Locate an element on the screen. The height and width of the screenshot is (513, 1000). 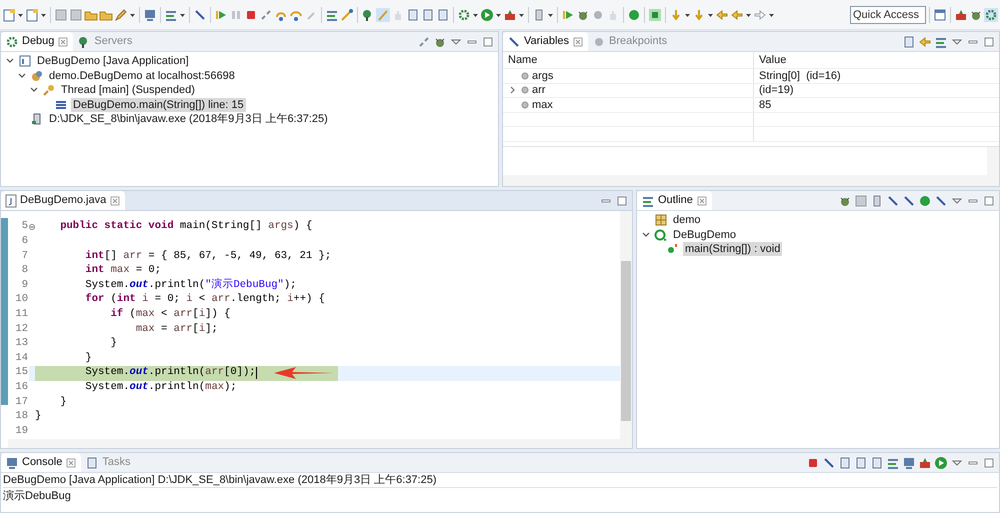
variable-name: args is located at coordinates (543, 76).